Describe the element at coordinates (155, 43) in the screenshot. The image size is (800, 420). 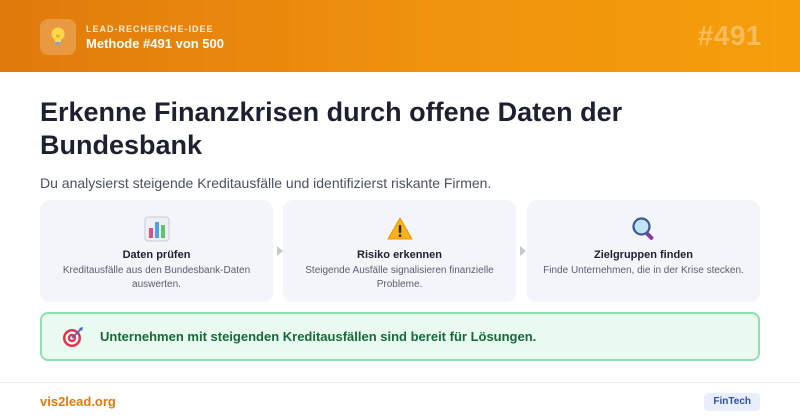
I see `method-counter: Methode #491 von 500` at that location.